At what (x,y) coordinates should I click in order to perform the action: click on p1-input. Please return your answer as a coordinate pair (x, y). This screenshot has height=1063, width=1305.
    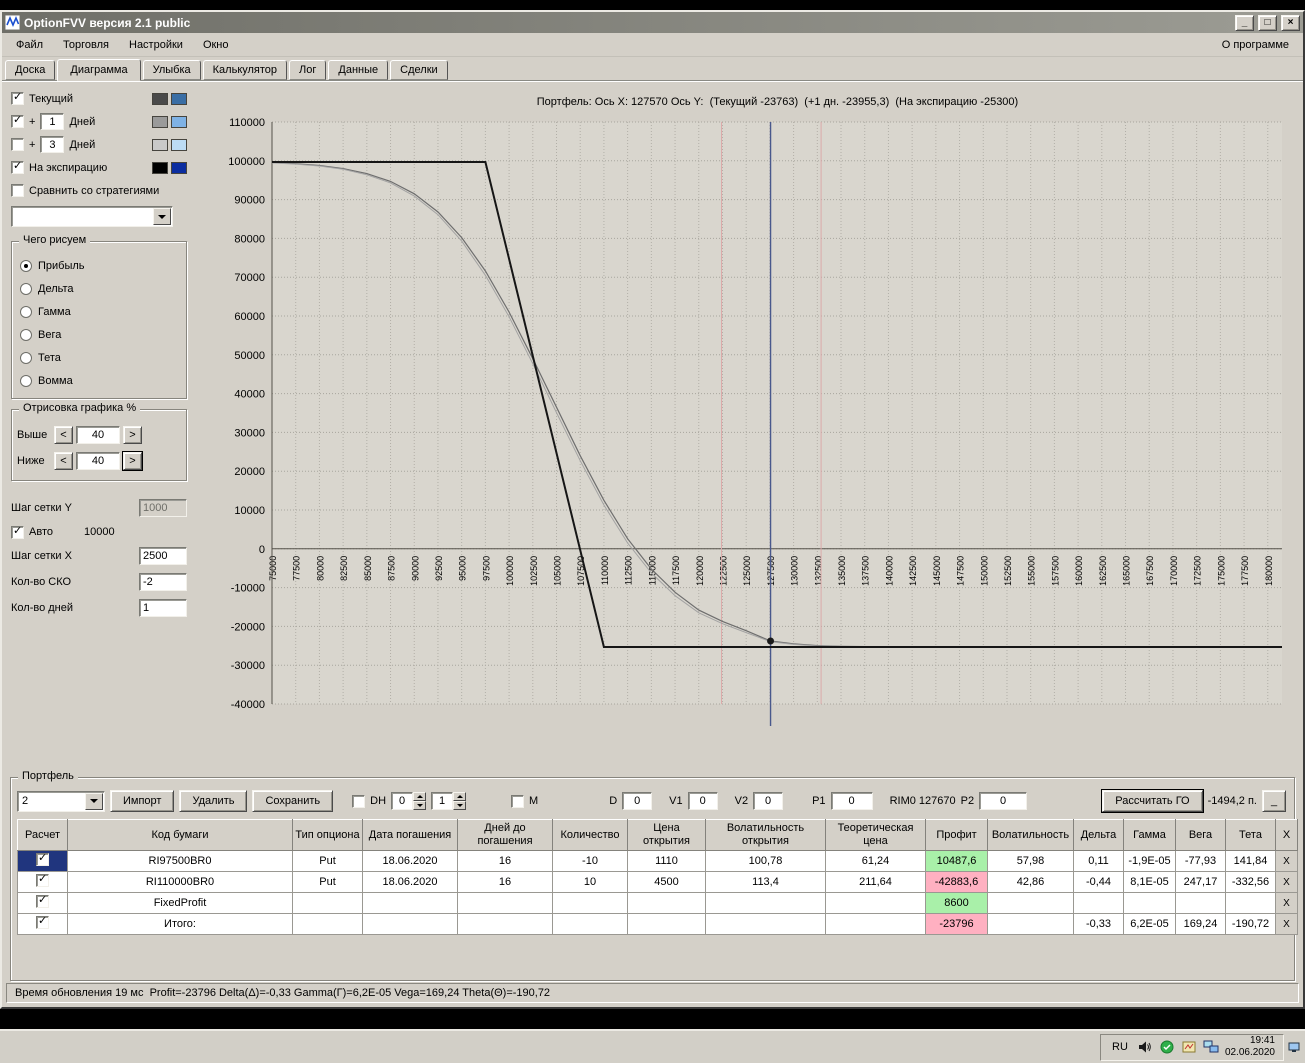
    Looking at the image, I should click on (851, 801).